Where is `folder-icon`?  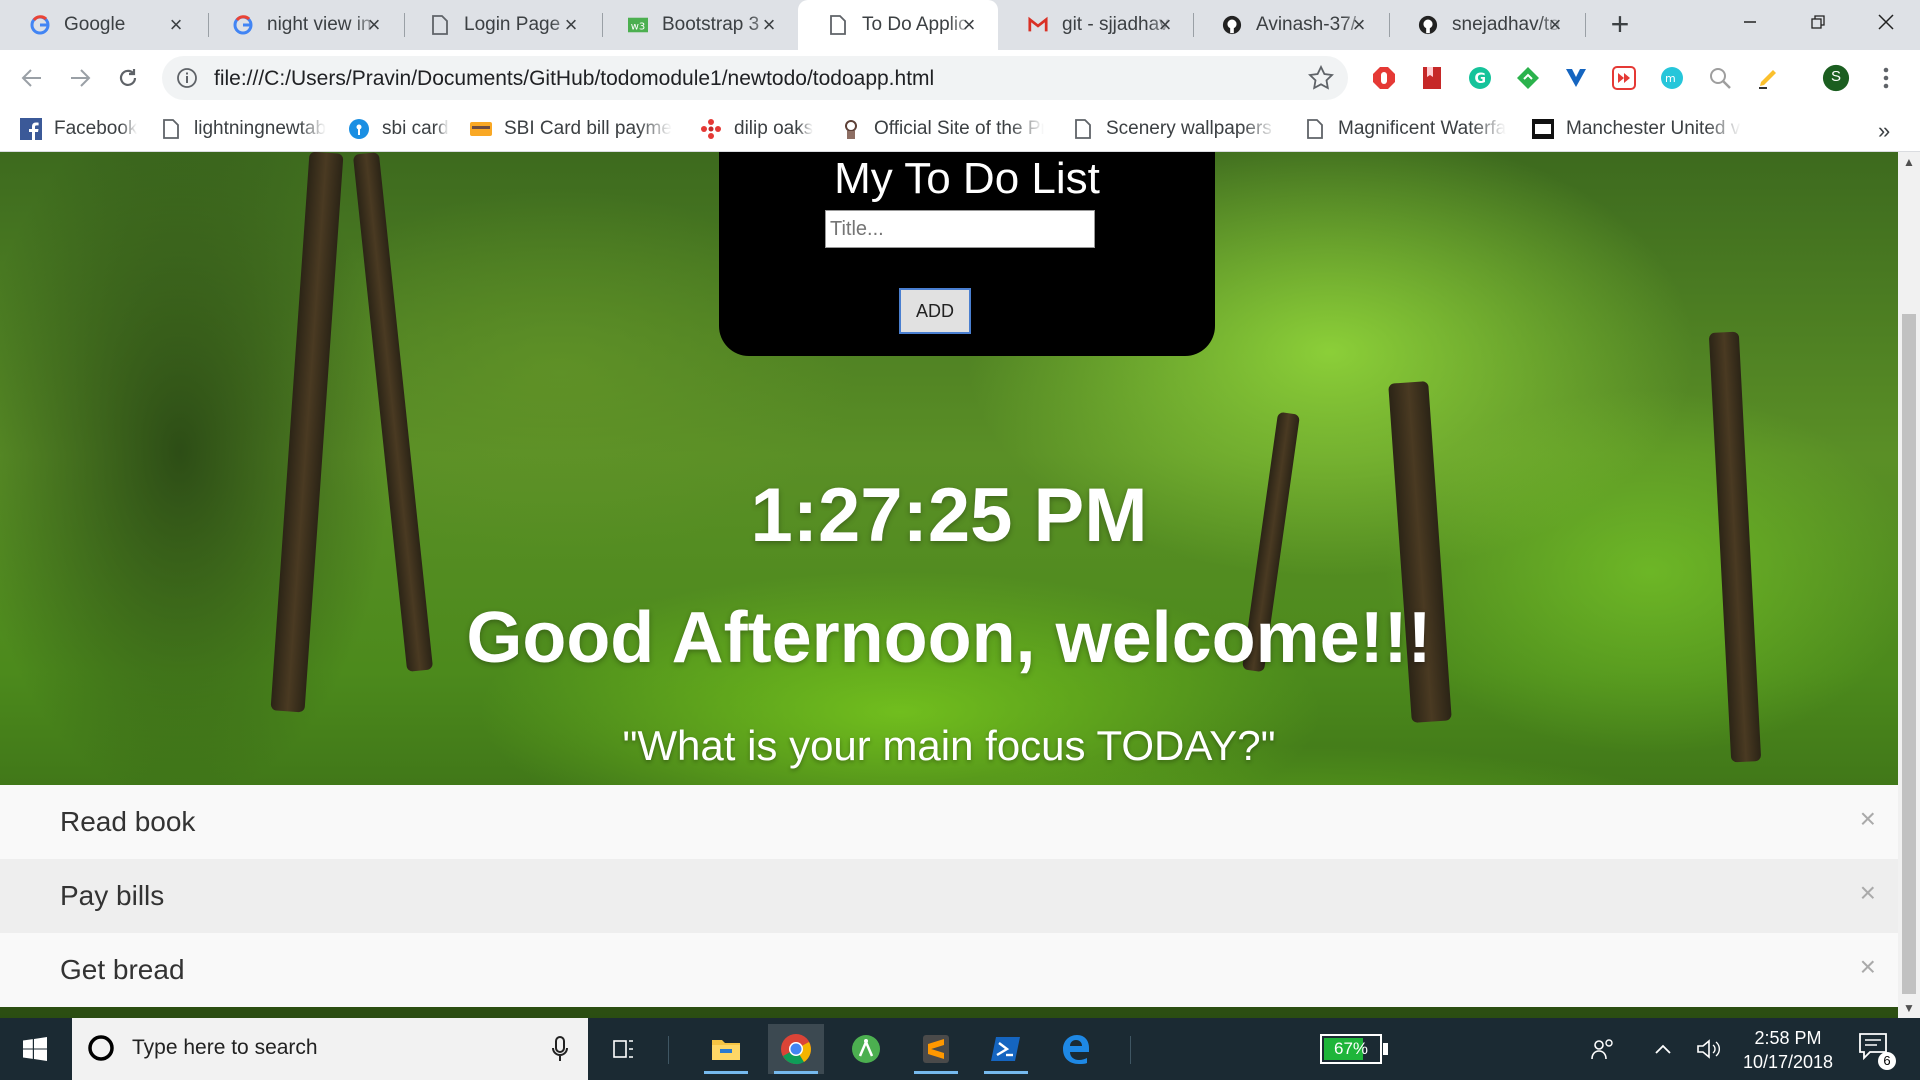 folder-icon is located at coordinates (726, 1050).